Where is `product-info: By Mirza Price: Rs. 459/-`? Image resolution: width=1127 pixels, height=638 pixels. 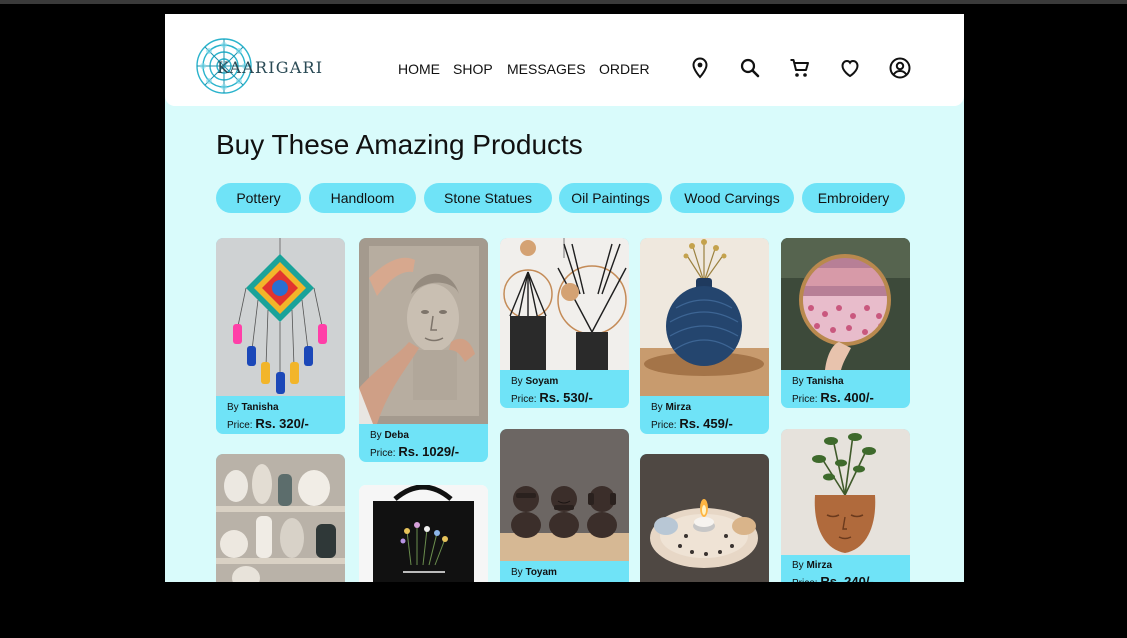
product-info: By Mirza Price: Rs. 459/- is located at coordinates (692, 417).